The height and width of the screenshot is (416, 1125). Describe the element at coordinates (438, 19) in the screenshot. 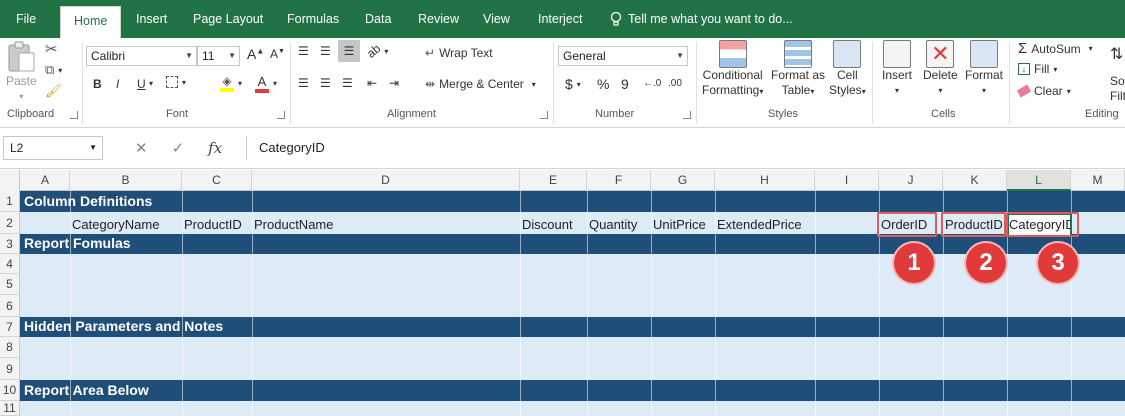

I see `tab-review: Review` at that location.